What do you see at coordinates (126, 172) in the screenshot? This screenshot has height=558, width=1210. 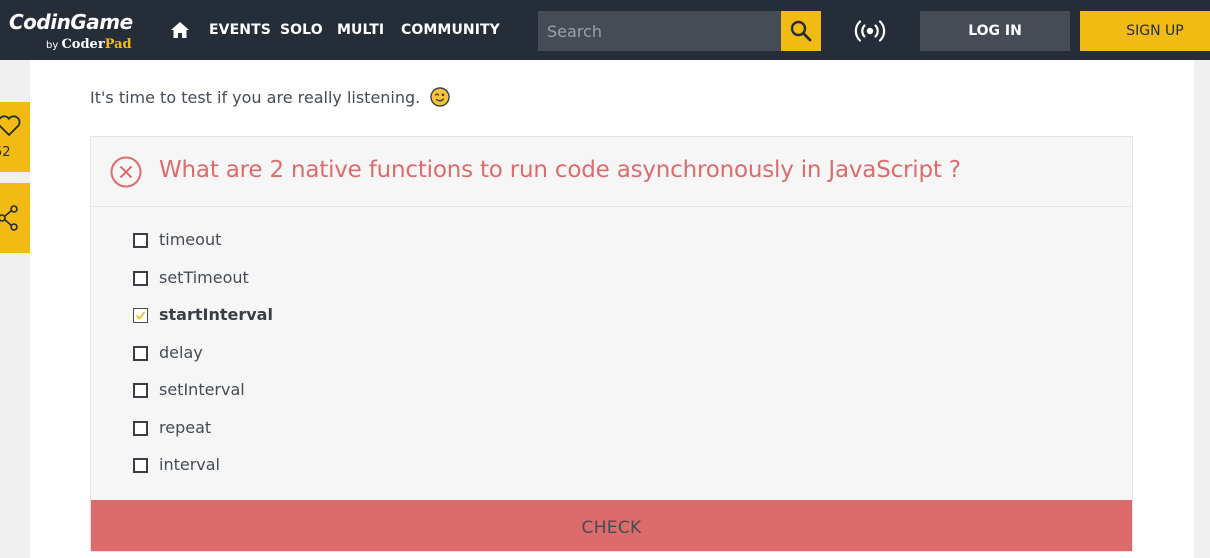 I see `wrong-answer-icon` at bounding box center [126, 172].